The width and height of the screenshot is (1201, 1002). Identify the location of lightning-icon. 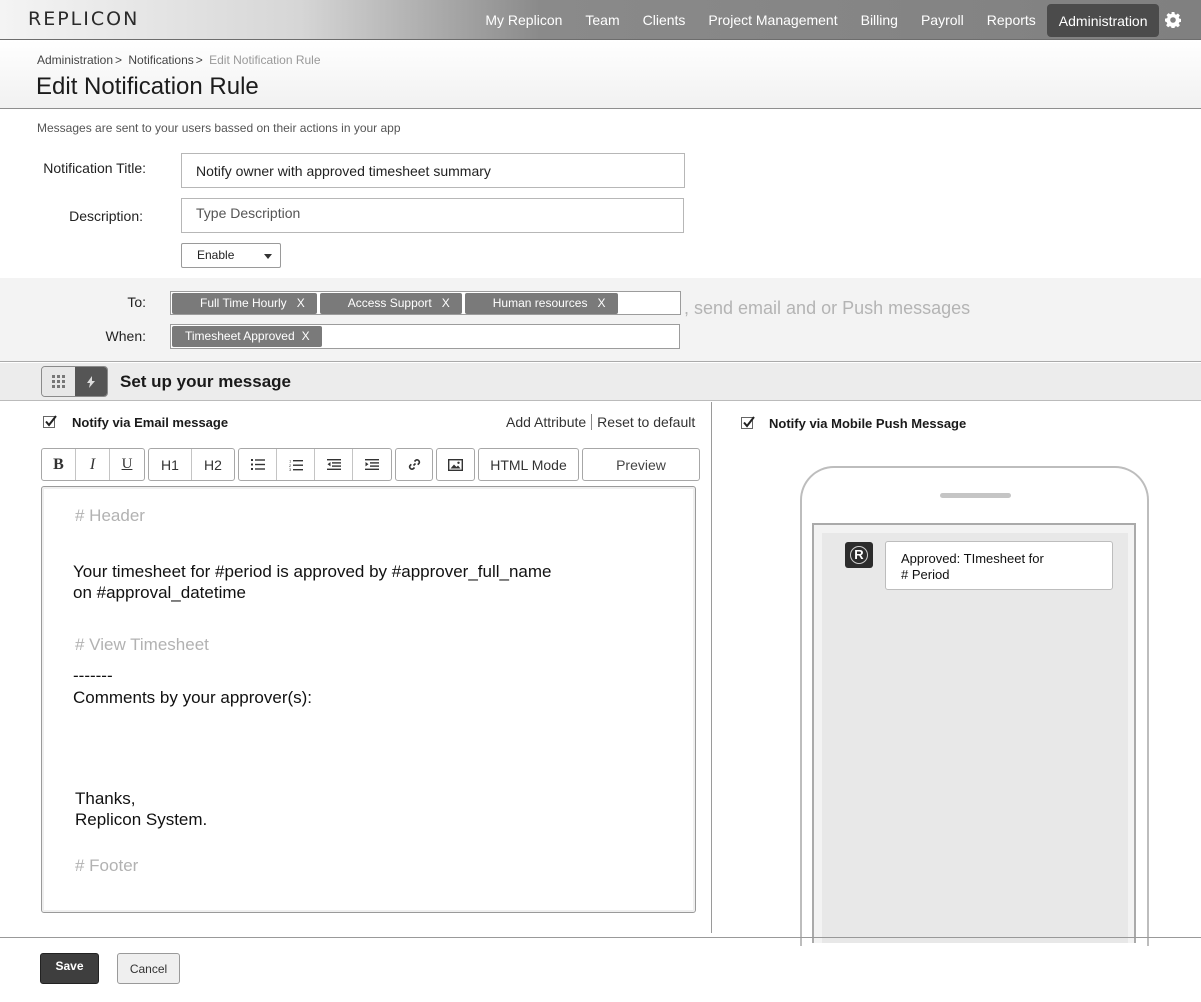
(90, 381).